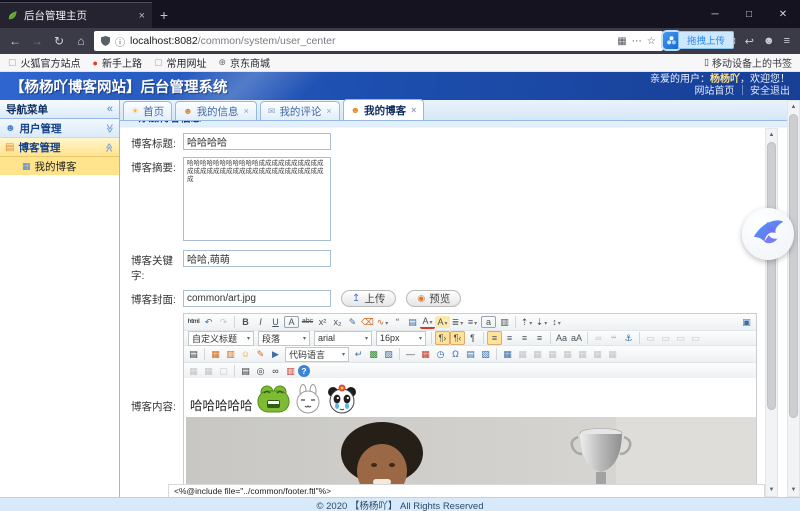 The image size is (800, 511). I want to click on blog-cover-input, so click(257, 298).